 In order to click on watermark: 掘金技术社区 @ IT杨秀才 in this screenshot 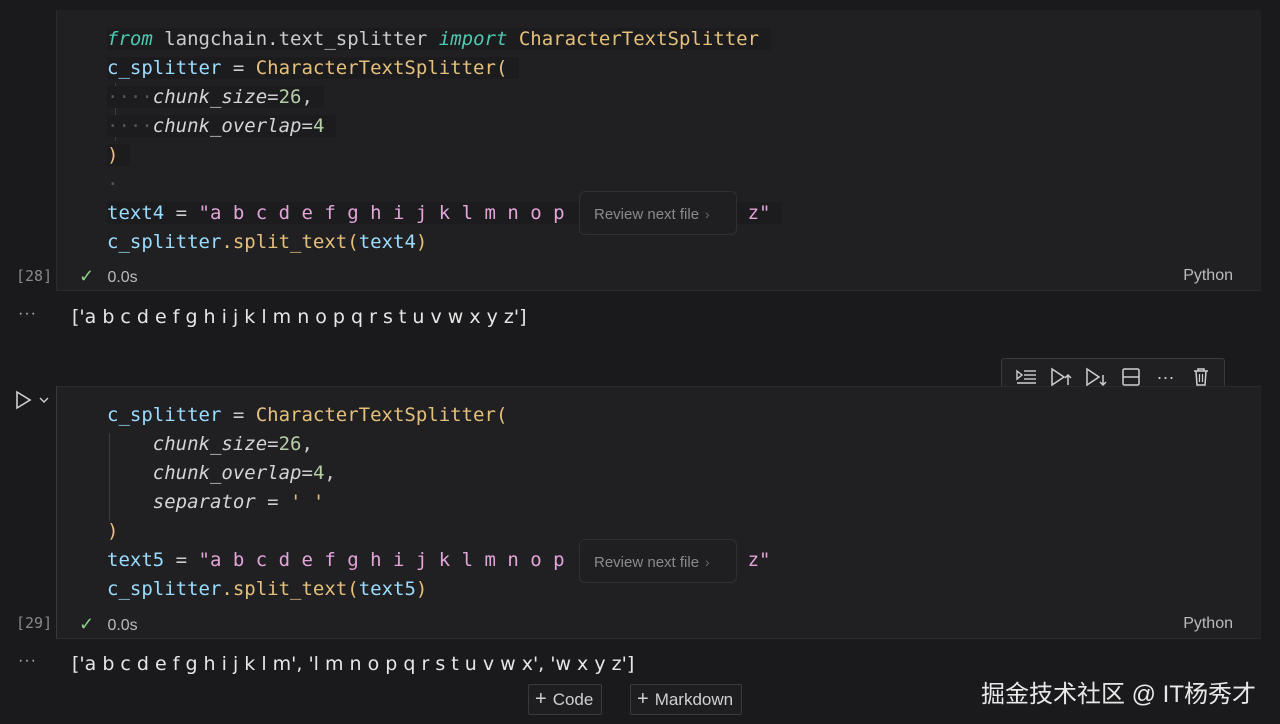, I will do `click(1118, 694)`.